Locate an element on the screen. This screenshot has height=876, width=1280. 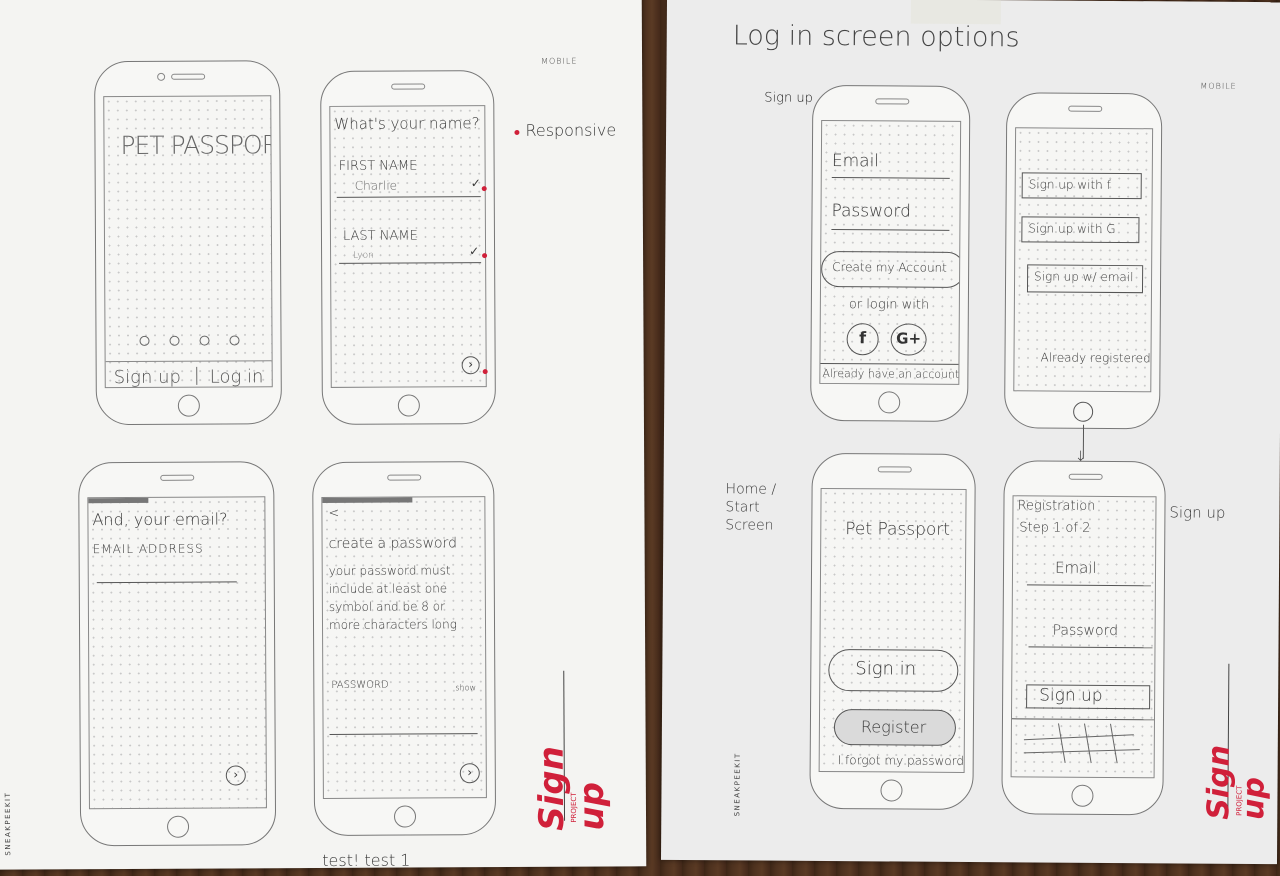
last-name-input: Lyon is located at coordinates (363, 256).